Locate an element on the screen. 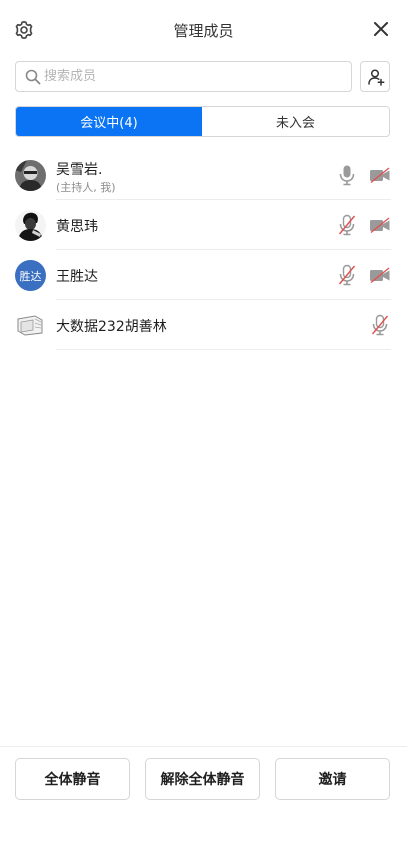 The height and width of the screenshot is (843, 407). invite-button: 邀请 is located at coordinates (332, 779).